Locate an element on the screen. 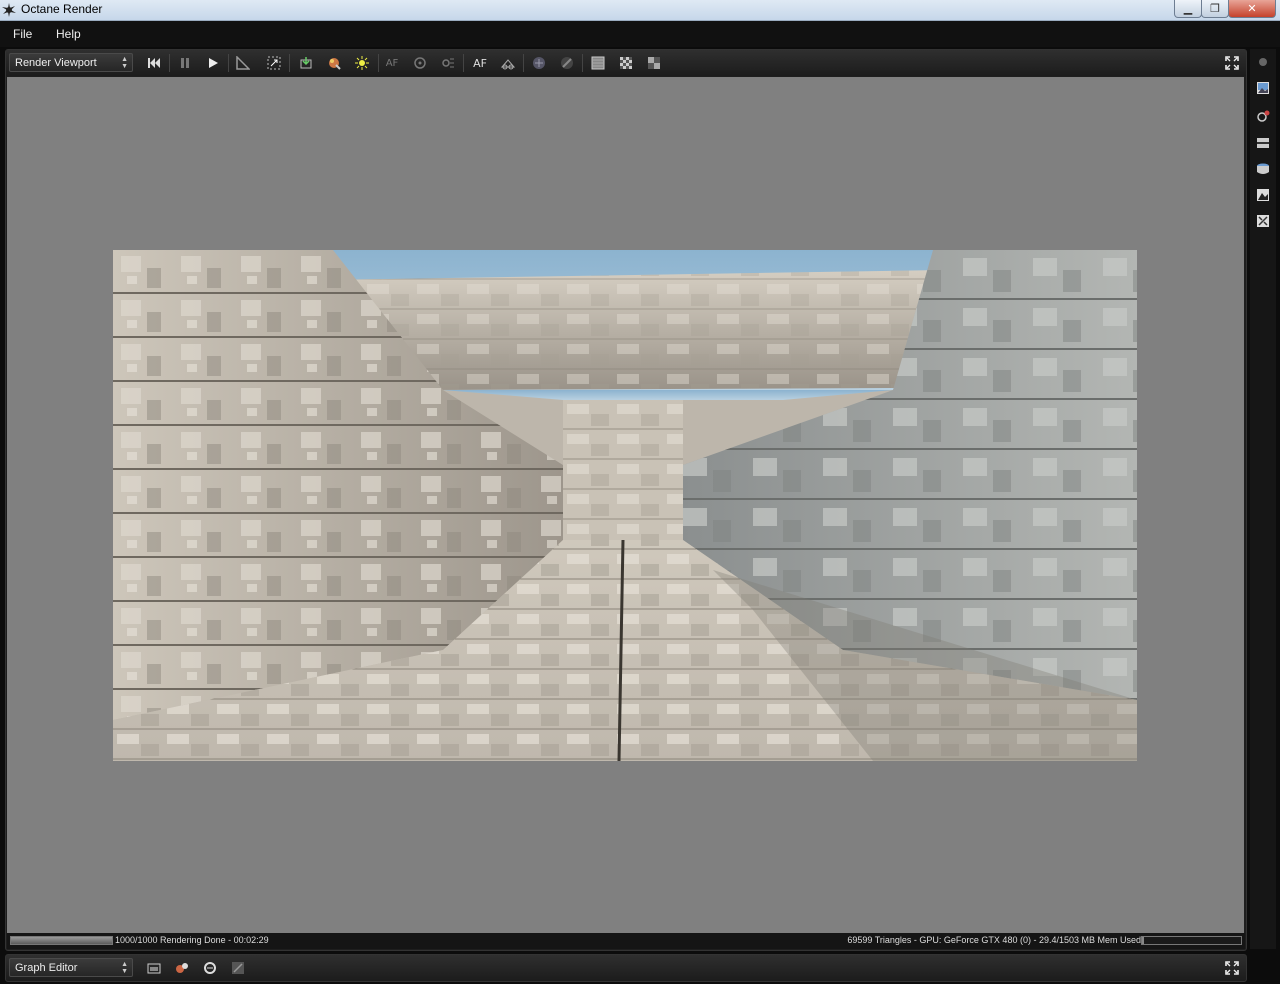 The height and width of the screenshot is (984, 1280). folder-icon is located at coordinates (154, 968).